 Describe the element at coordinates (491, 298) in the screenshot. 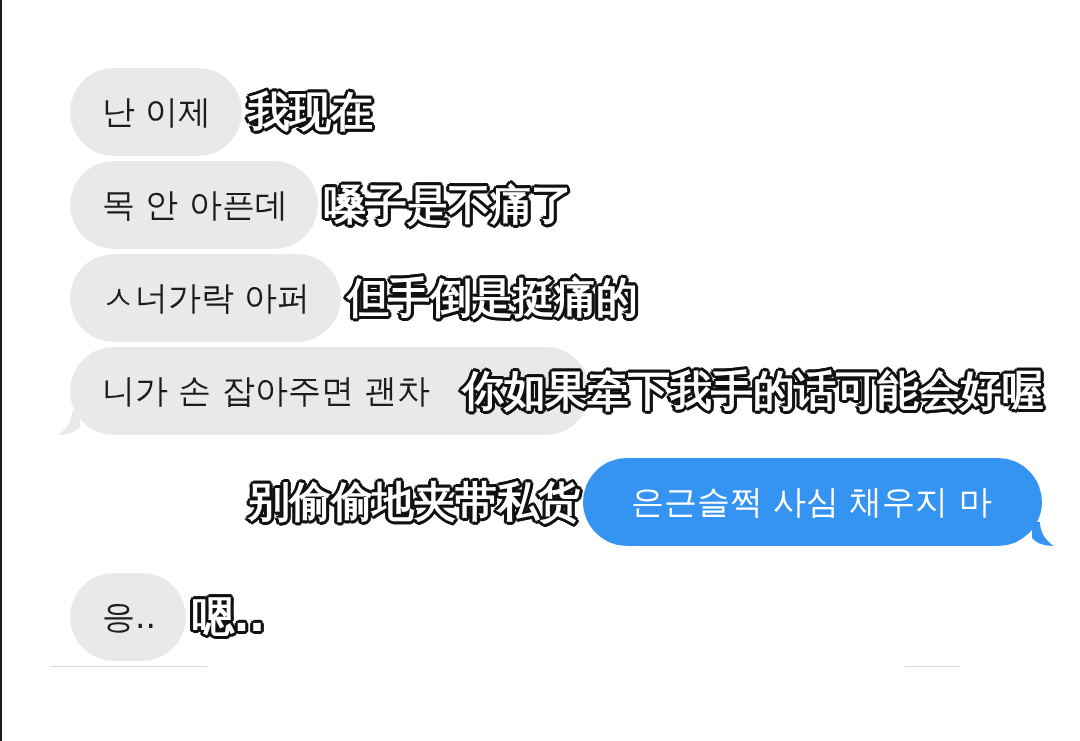

I see `caption-text: 但手倒是挺痛的` at that location.